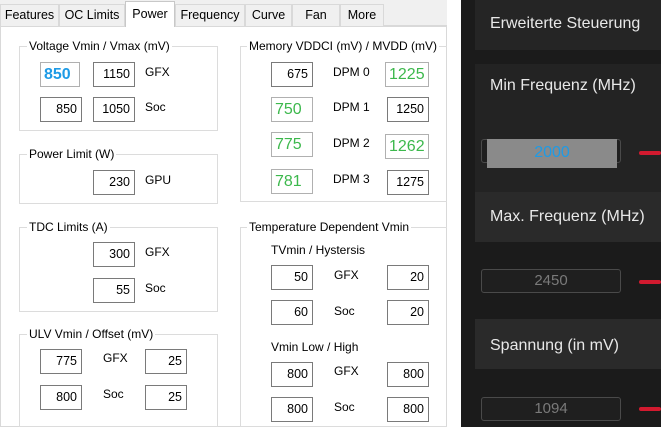  What do you see at coordinates (292, 374) in the screenshot?
I see `vmin-gfx-low-field: 800` at bounding box center [292, 374].